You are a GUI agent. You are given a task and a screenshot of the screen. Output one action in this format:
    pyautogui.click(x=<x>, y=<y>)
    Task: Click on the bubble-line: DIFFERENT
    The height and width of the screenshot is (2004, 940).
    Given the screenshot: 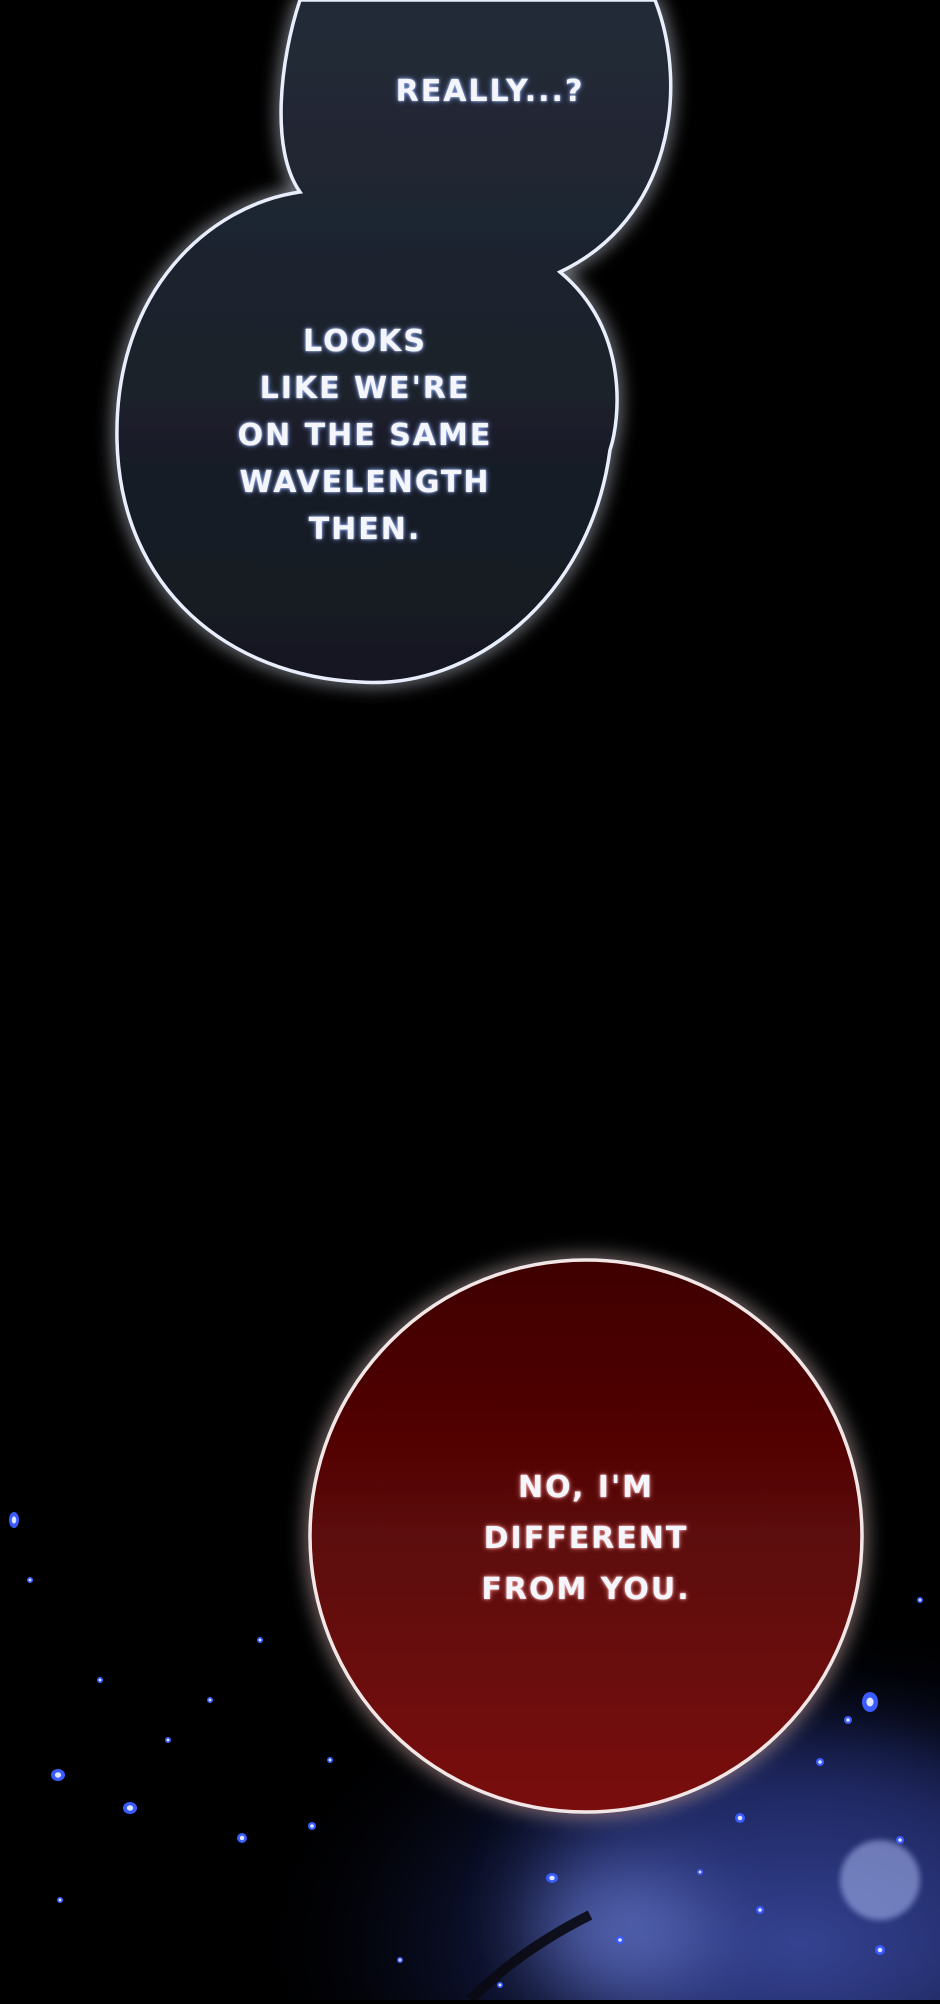 What is the action you would take?
    pyautogui.click(x=586, y=1538)
    